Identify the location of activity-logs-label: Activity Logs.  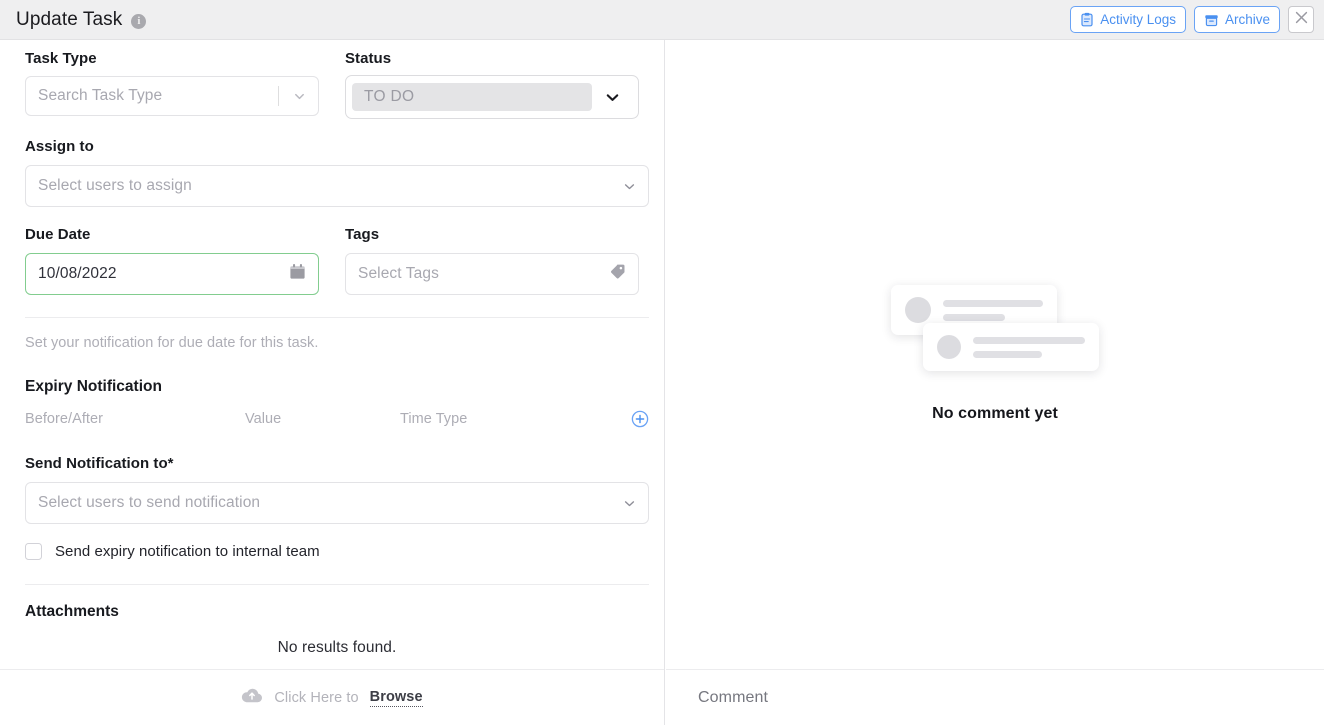
(1138, 19).